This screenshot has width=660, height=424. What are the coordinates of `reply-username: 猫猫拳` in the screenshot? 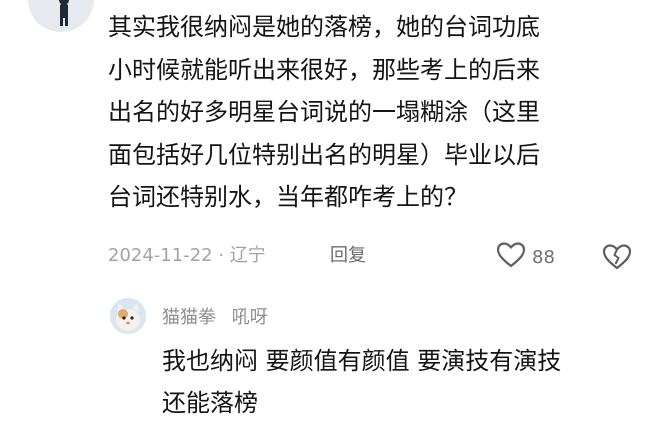 It's located at (189, 317).